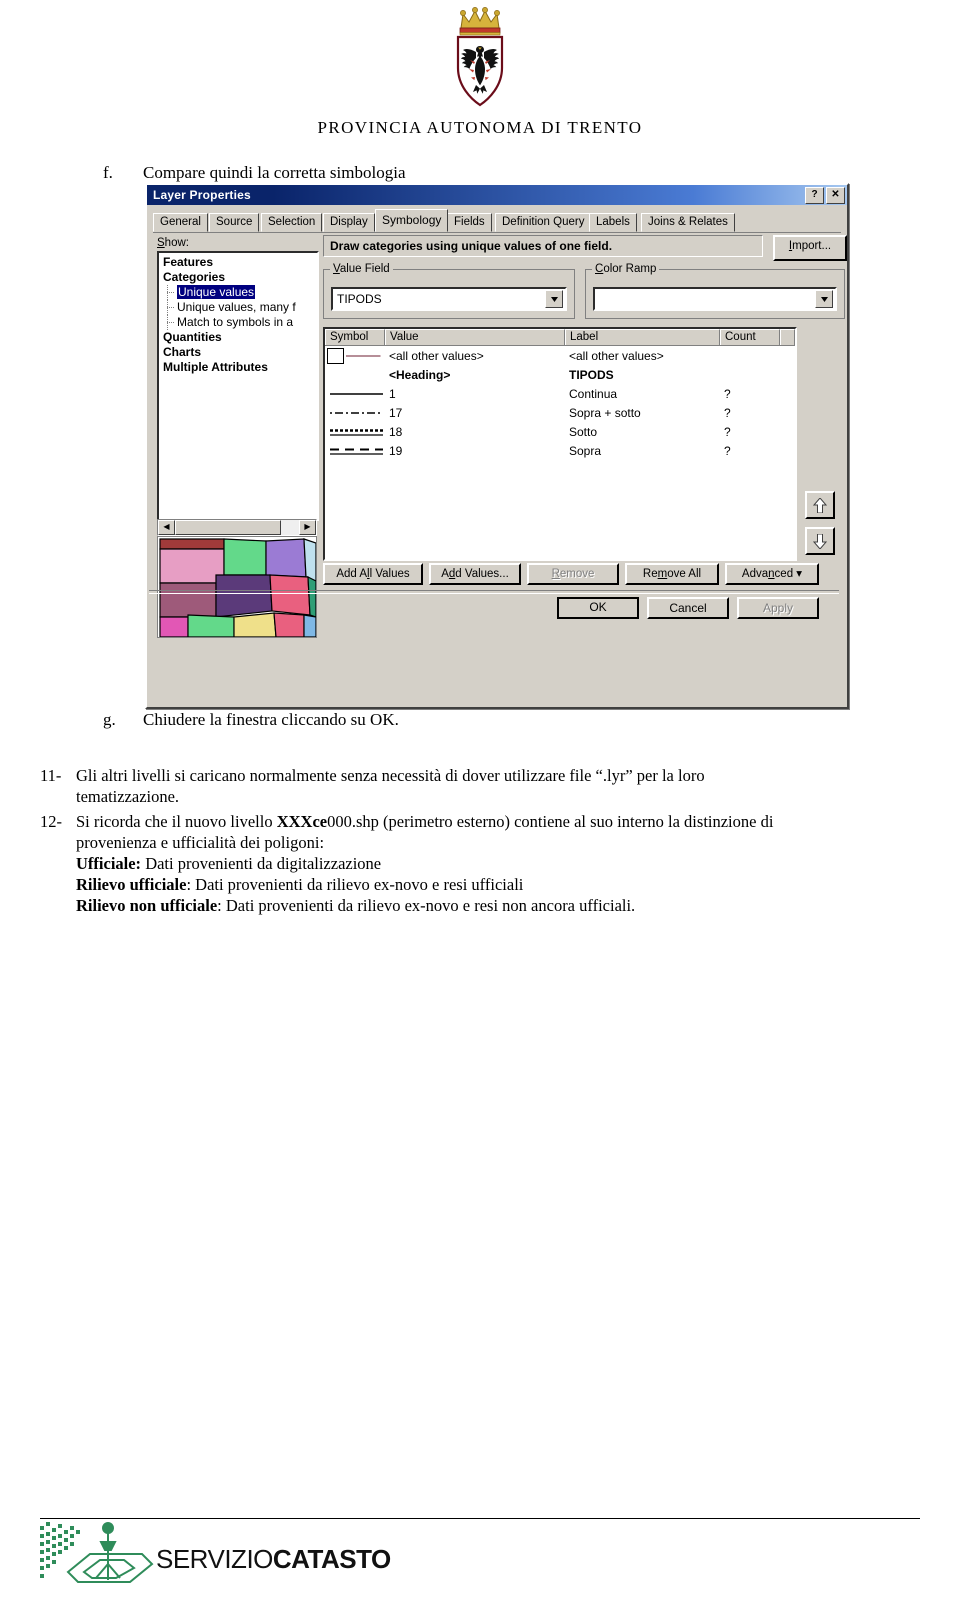  Describe the element at coordinates (616, 355) in the screenshot. I see `row-label: <all other values>` at that location.